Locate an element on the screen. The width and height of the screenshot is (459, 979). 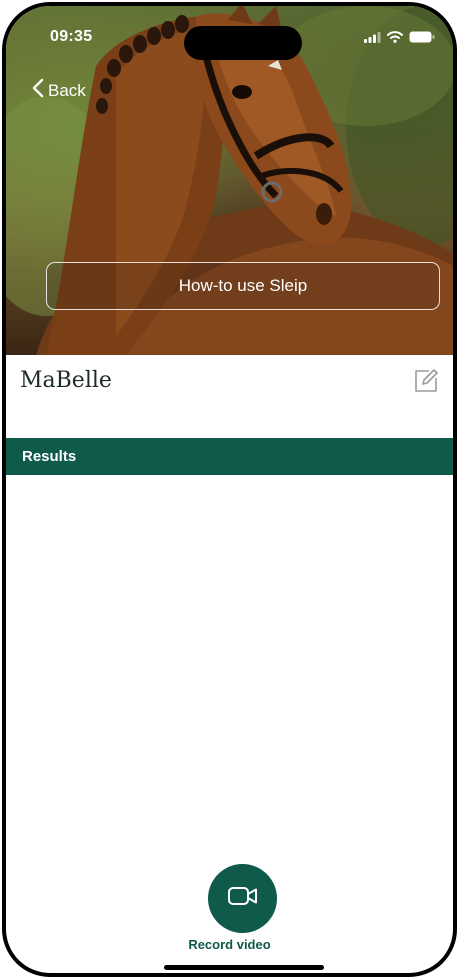
status-bar: 09:35 is located at coordinates (229, 33).